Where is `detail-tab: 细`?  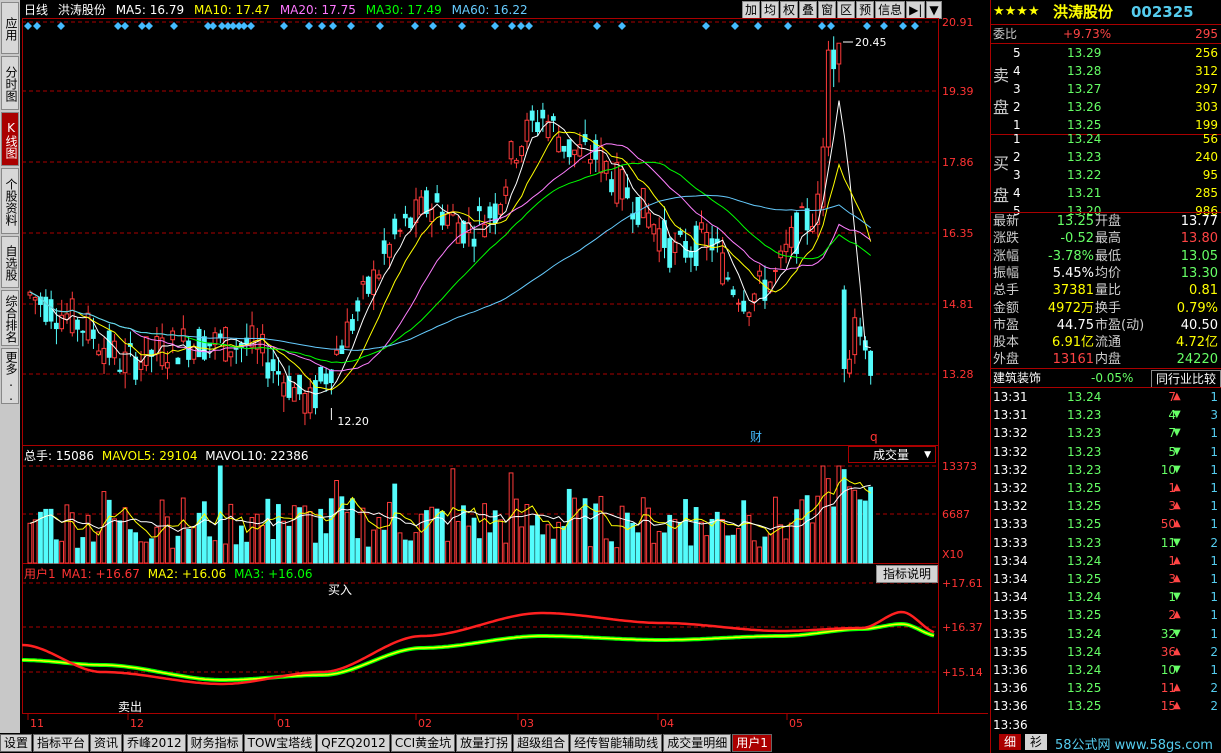
detail-tab: 细 is located at coordinates (1010, 742).